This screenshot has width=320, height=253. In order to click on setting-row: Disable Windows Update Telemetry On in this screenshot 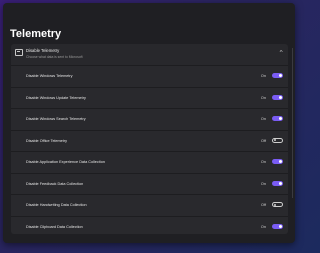, I will do `click(149, 98)`.